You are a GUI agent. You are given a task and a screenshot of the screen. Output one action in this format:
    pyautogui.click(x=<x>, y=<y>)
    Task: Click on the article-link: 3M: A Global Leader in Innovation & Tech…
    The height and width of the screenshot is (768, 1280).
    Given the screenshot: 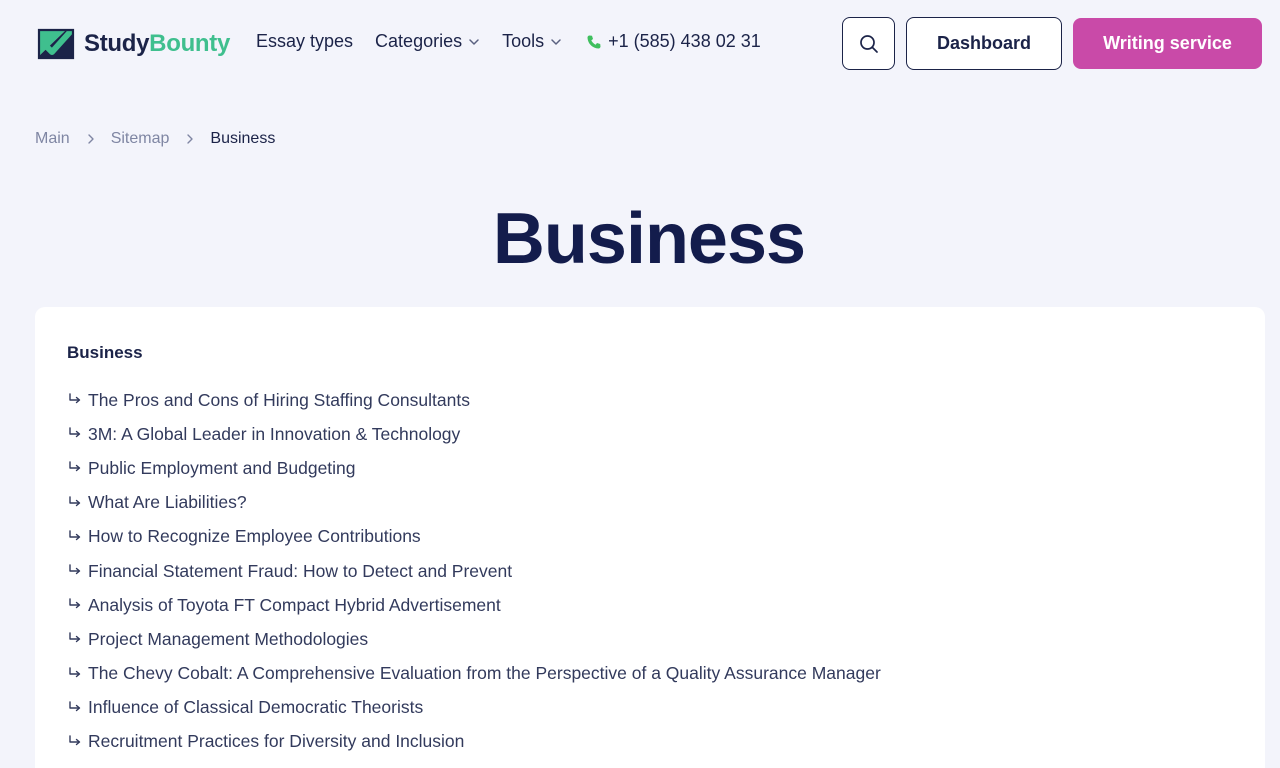 What is the action you would take?
    pyautogui.click(x=474, y=434)
    